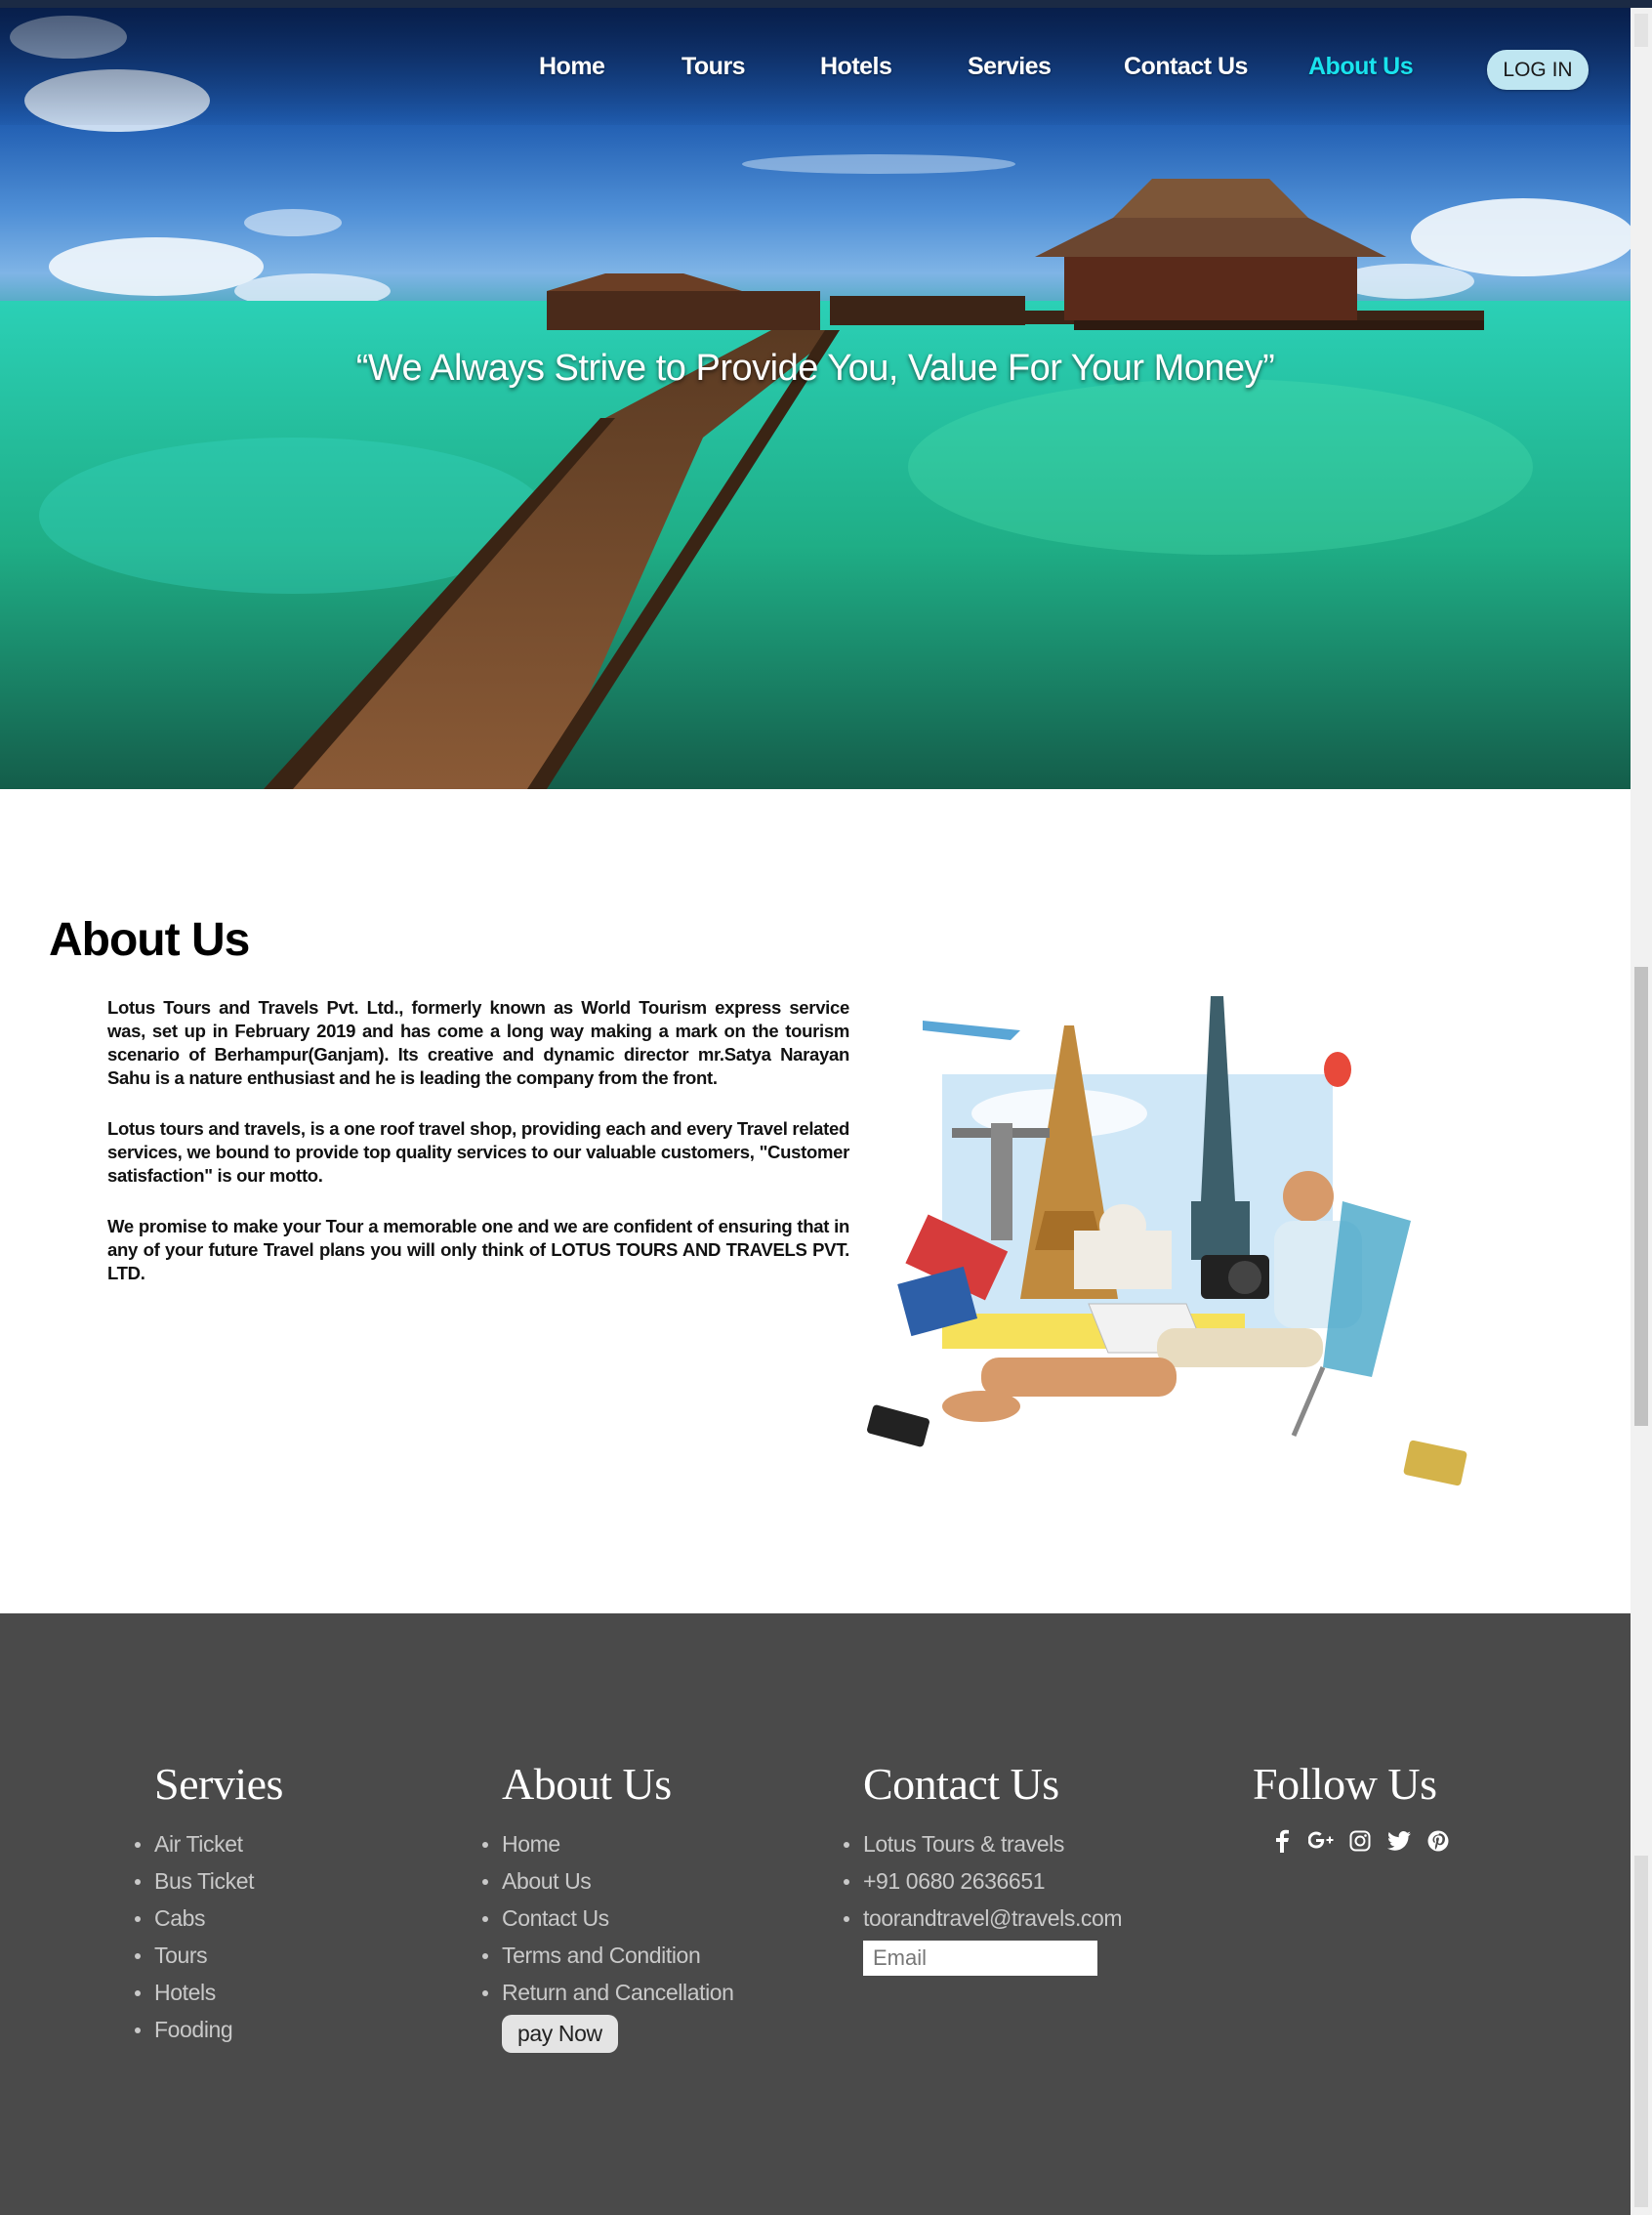  Describe the element at coordinates (1321, 1841) in the screenshot. I see `google-plus-icon` at that location.